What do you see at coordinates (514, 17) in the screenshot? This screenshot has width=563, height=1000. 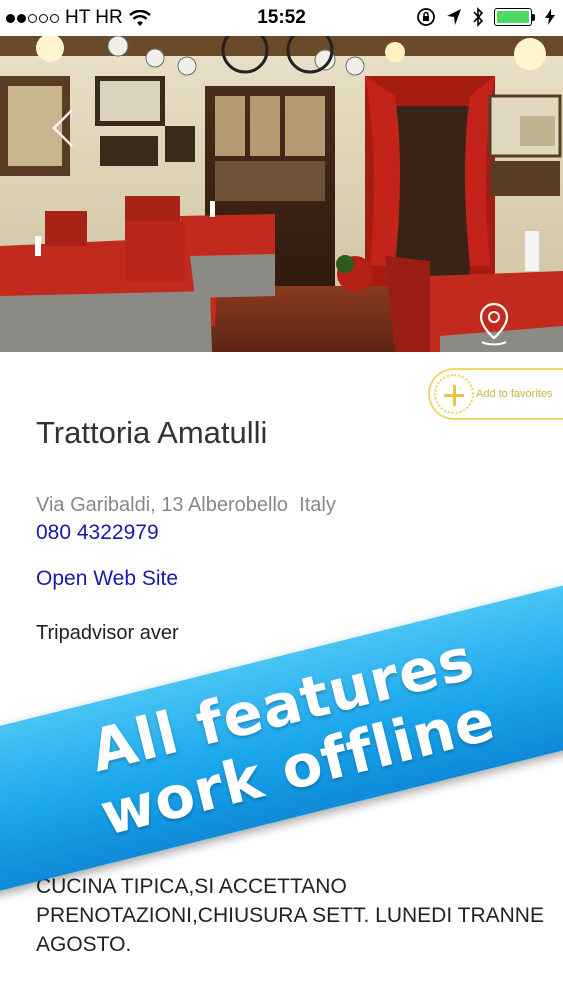 I see `battery-icon` at bounding box center [514, 17].